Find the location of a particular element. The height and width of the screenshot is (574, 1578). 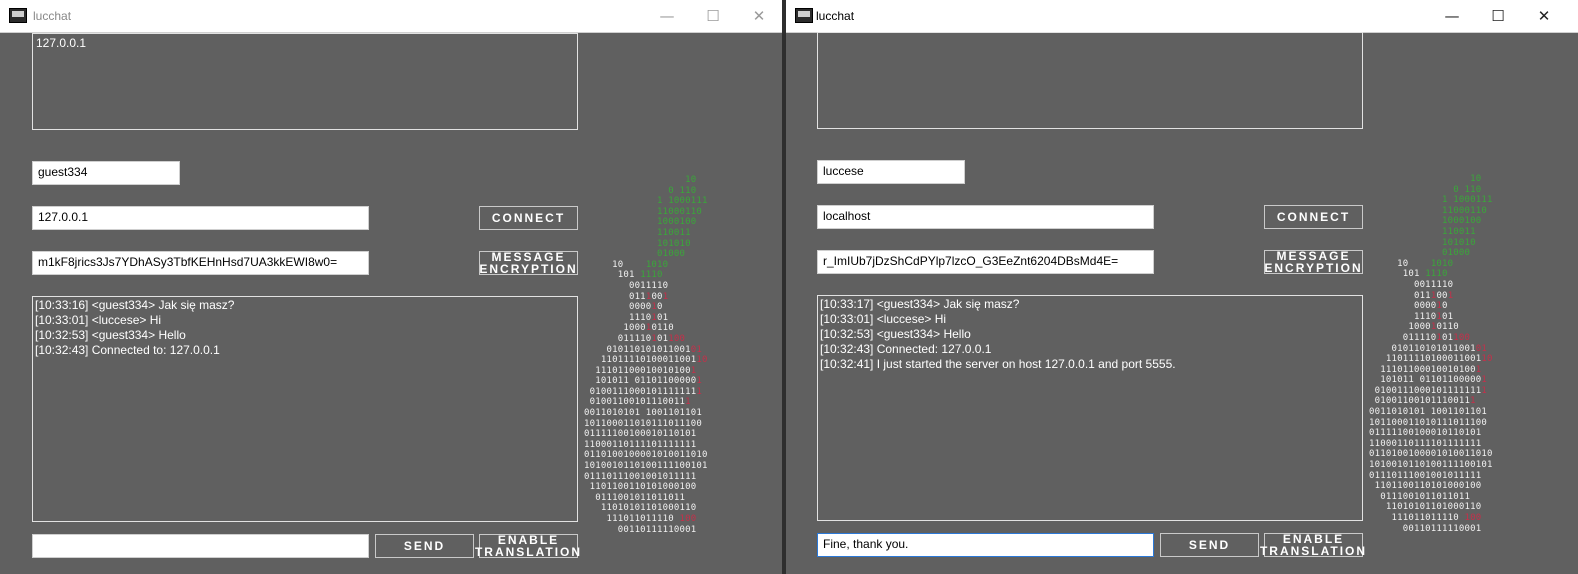

chat-message: [10:32:43] Connected to: 127.0.0.1 is located at coordinates (127, 350).